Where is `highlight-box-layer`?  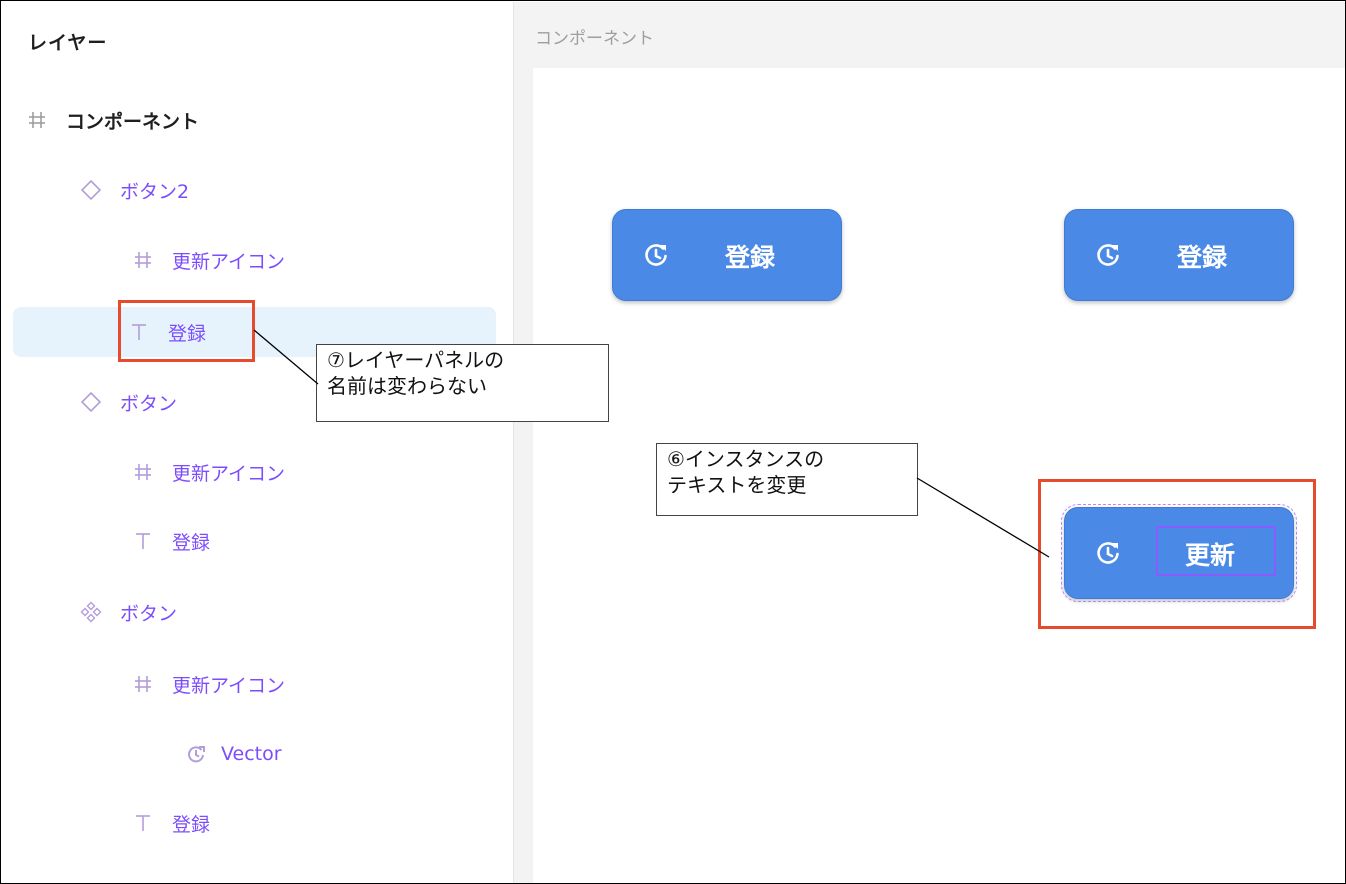
highlight-box-layer is located at coordinates (186, 331).